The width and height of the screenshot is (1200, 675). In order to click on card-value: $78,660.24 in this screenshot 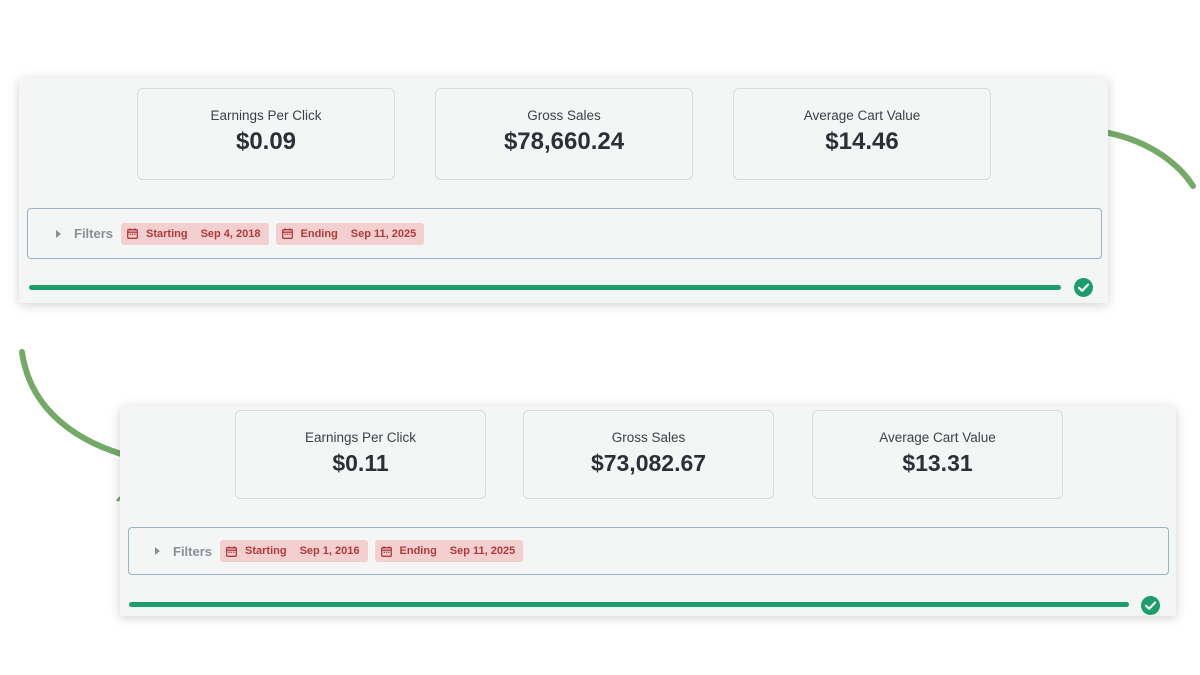, I will do `click(564, 141)`.